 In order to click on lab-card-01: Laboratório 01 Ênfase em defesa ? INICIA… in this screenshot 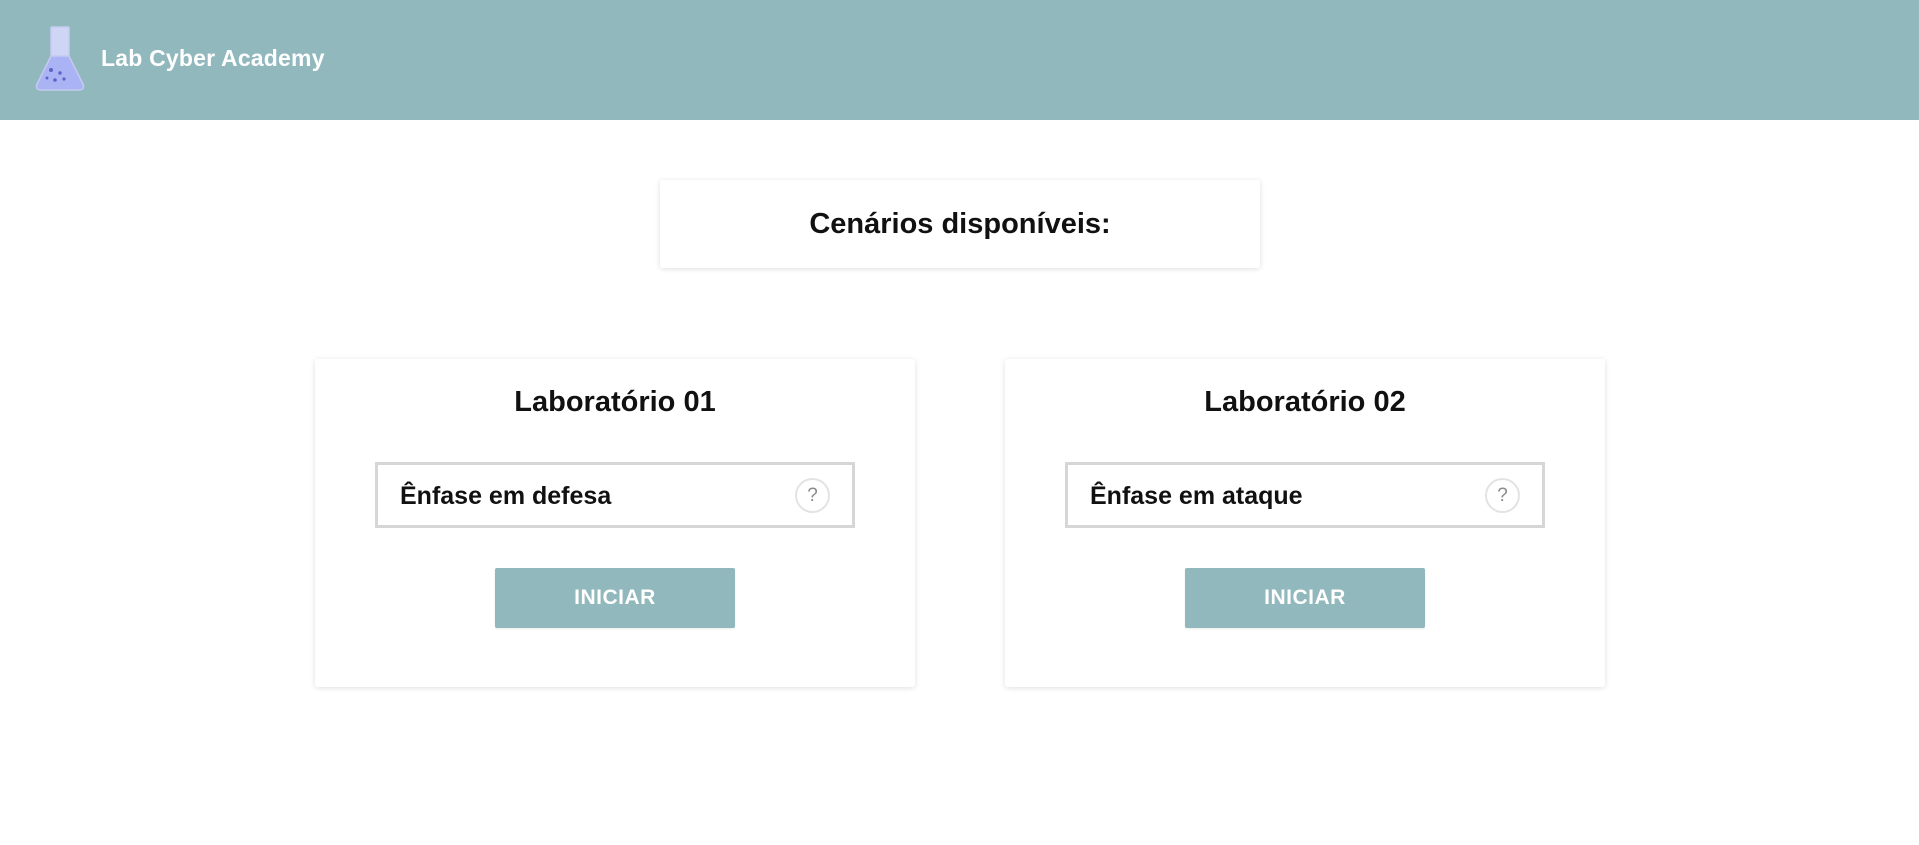, I will do `click(615, 523)`.